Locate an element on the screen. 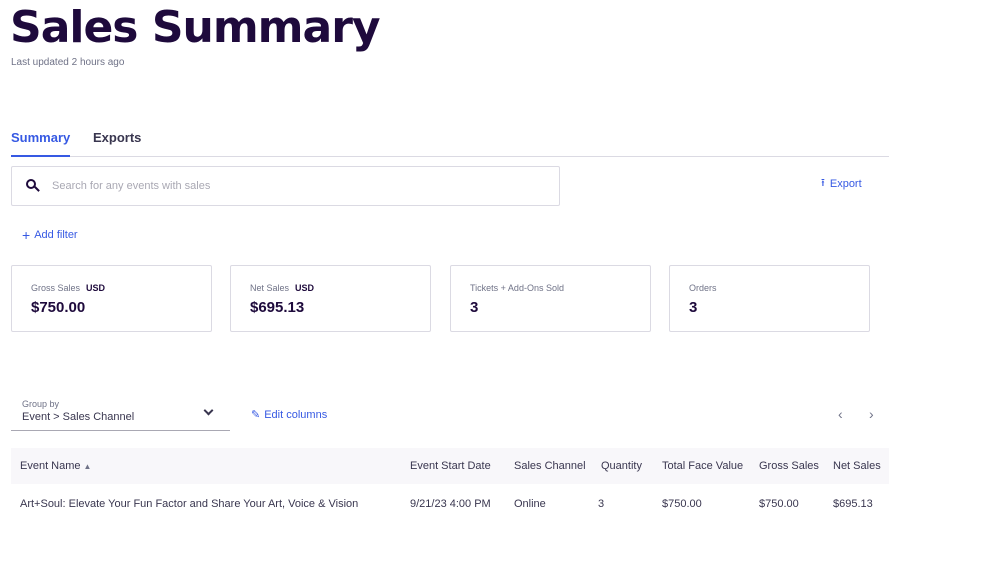 This screenshot has width=1000, height=563. card-value: $750.00 is located at coordinates (58, 307).